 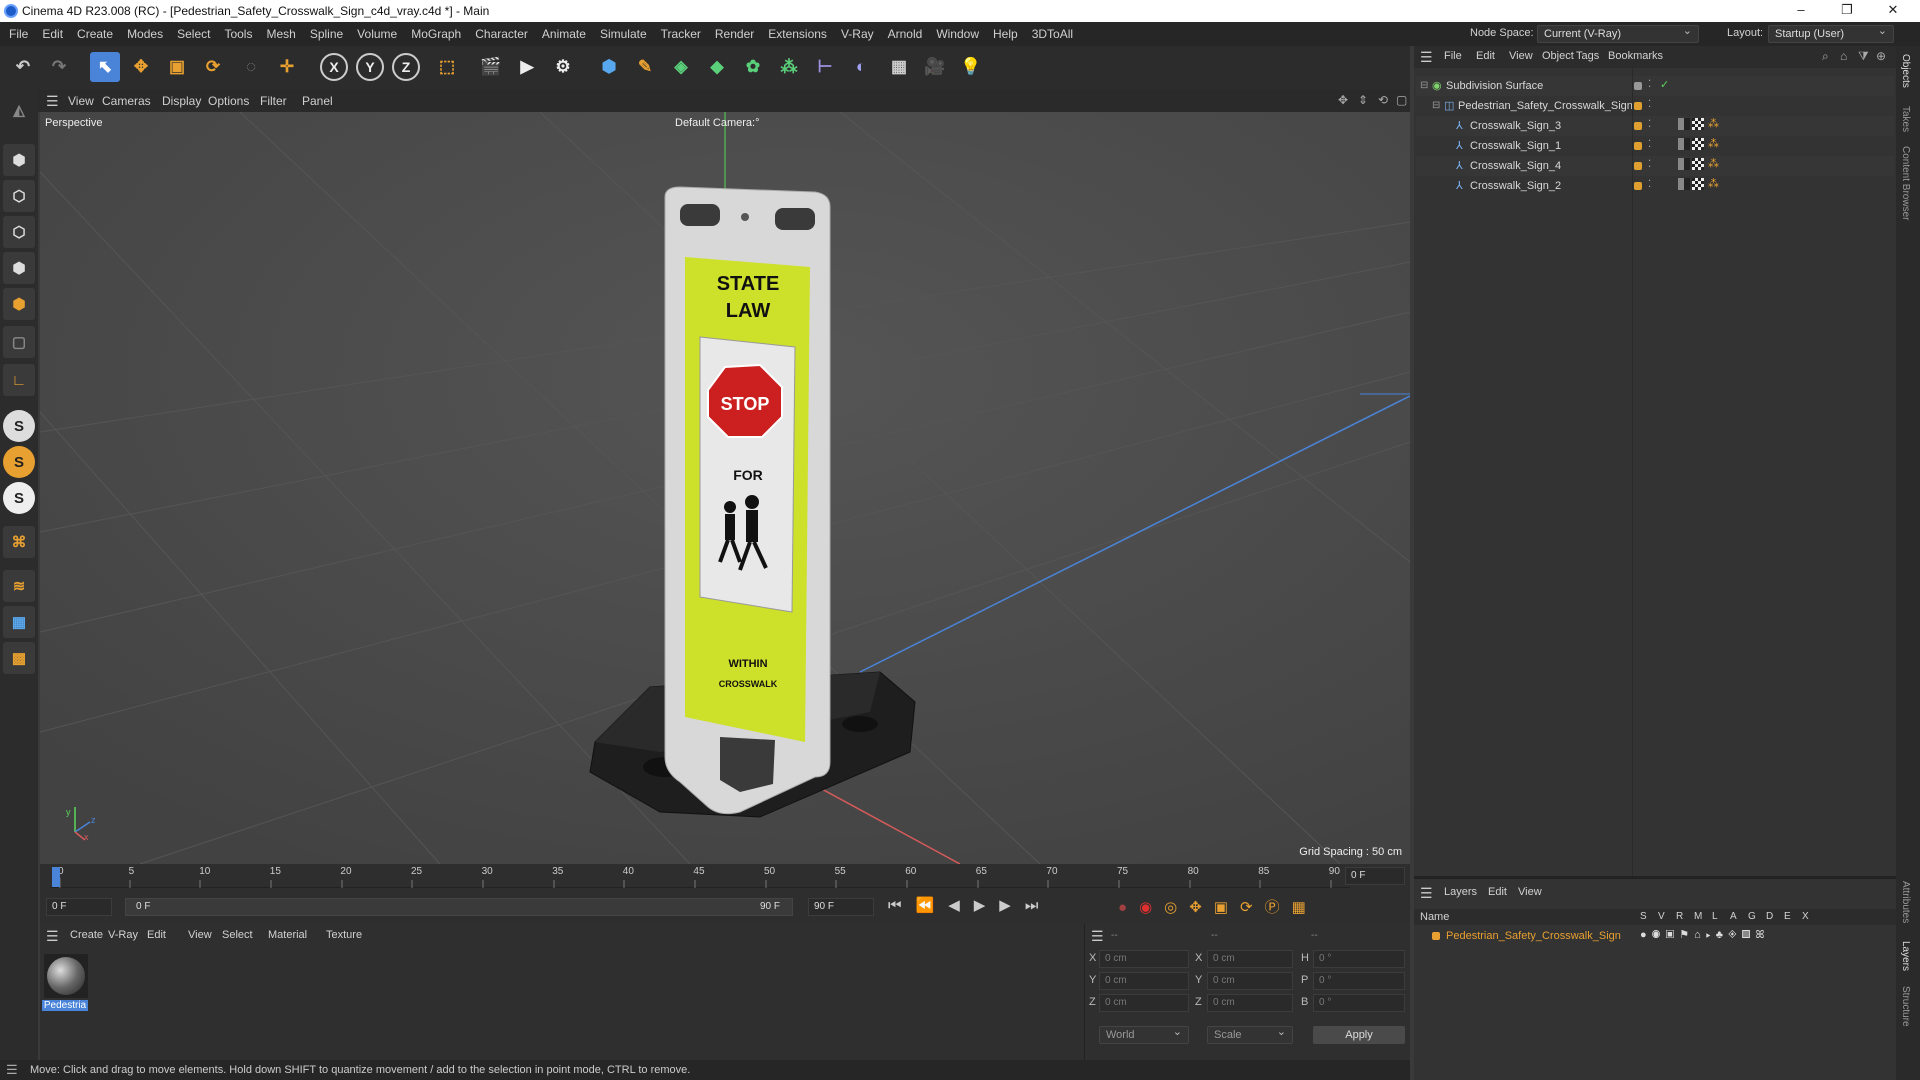 What do you see at coordinates (1426, 57) in the screenshot?
I see `objmgr-hamburger-icon: ☰` at bounding box center [1426, 57].